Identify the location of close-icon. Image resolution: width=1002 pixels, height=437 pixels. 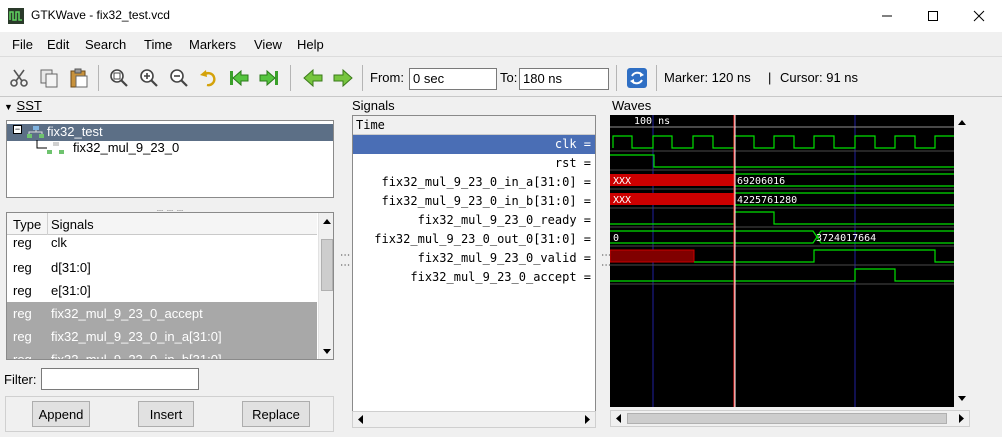
(979, 16).